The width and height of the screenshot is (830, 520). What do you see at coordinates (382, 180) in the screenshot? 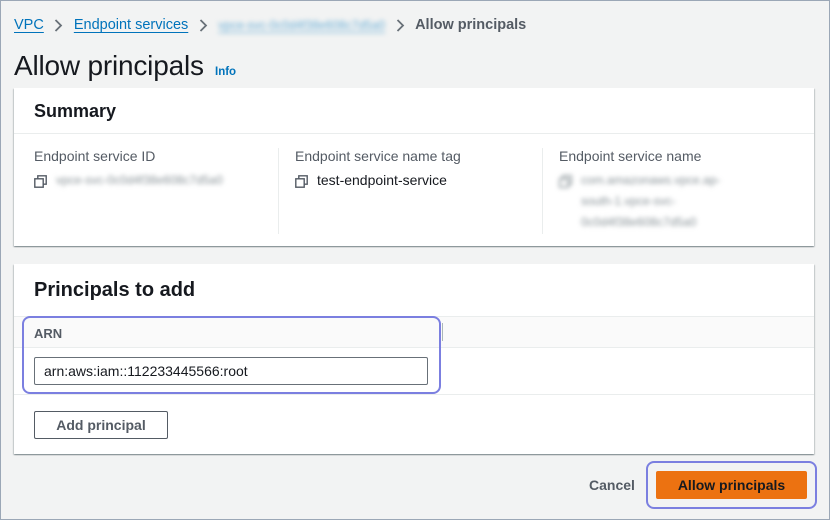
I see `name-tag-value: test-endpoint-service` at bounding box center [382, 180].